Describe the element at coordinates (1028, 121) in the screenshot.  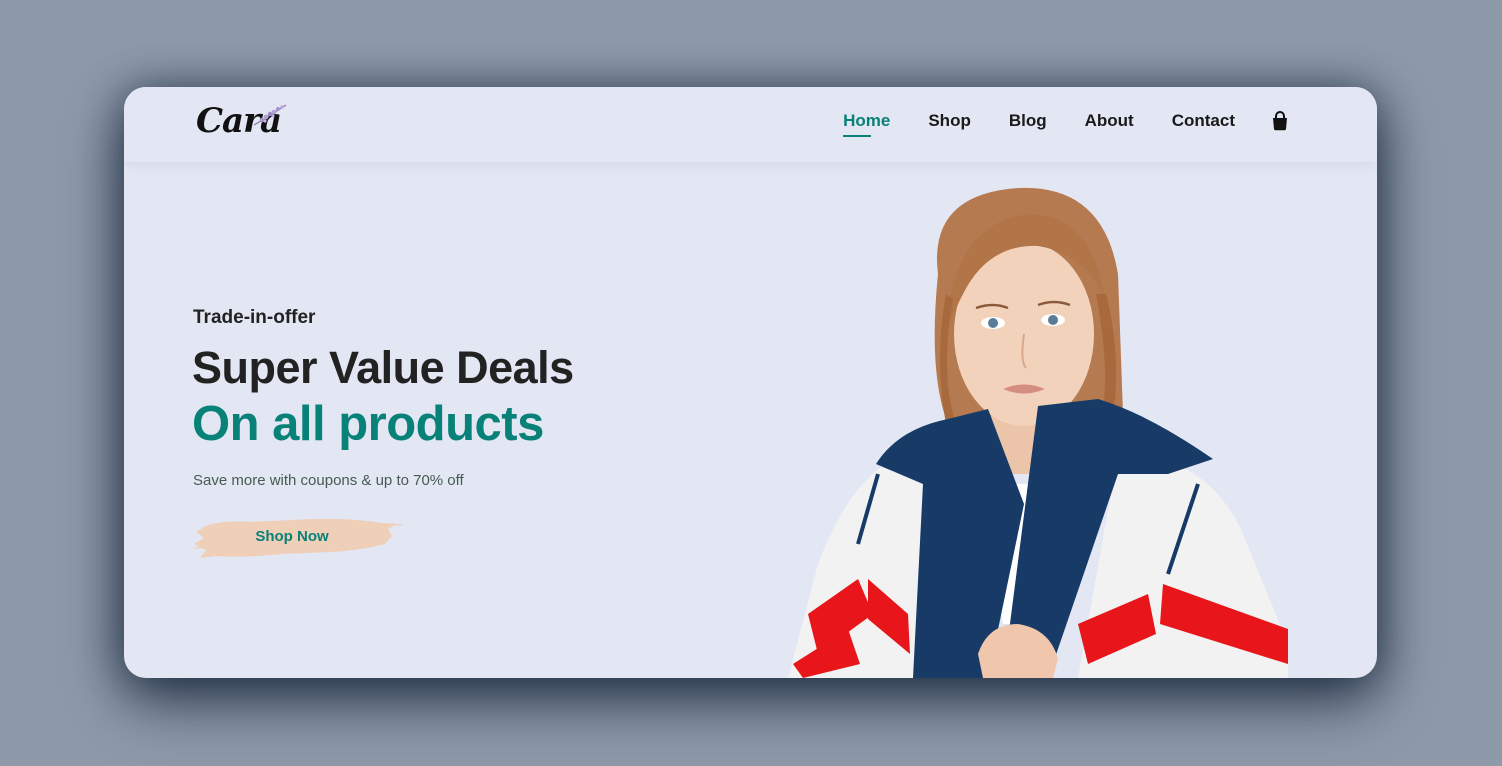
I see `nav-item-blog: Blog` at that location.